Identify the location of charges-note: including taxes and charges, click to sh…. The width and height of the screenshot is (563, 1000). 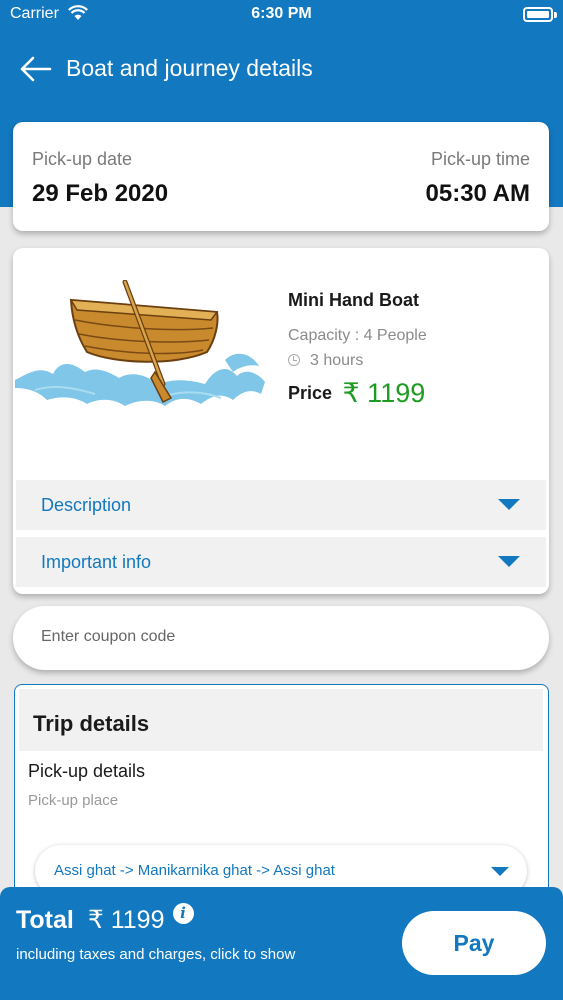
(156, 954).